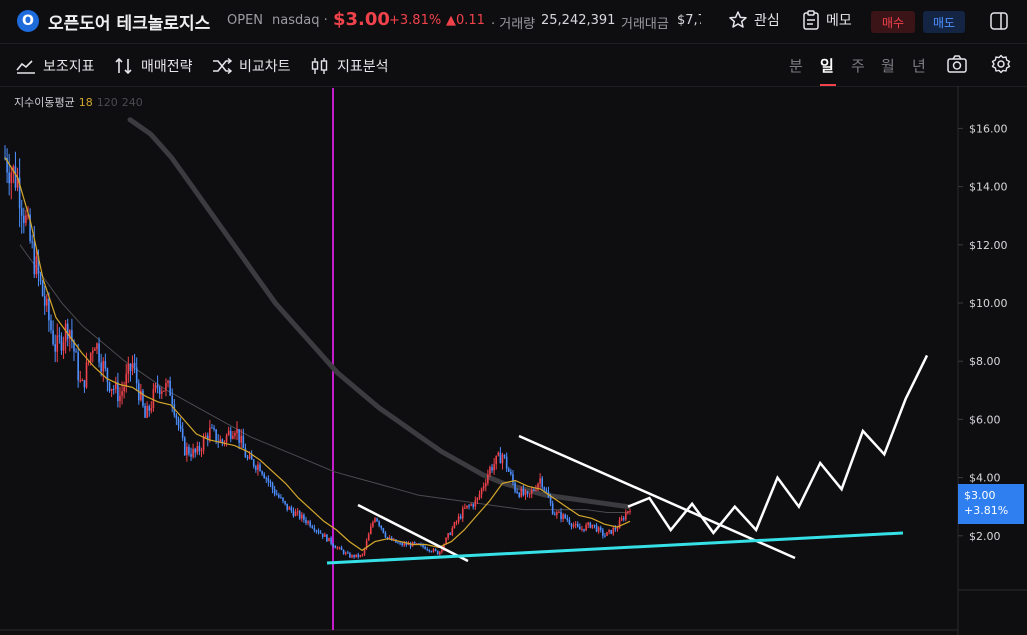 Image resolution: width=1027 pixels, height=635 pixels. I want to click on compare-label: 비교차트, so click(265, 67).